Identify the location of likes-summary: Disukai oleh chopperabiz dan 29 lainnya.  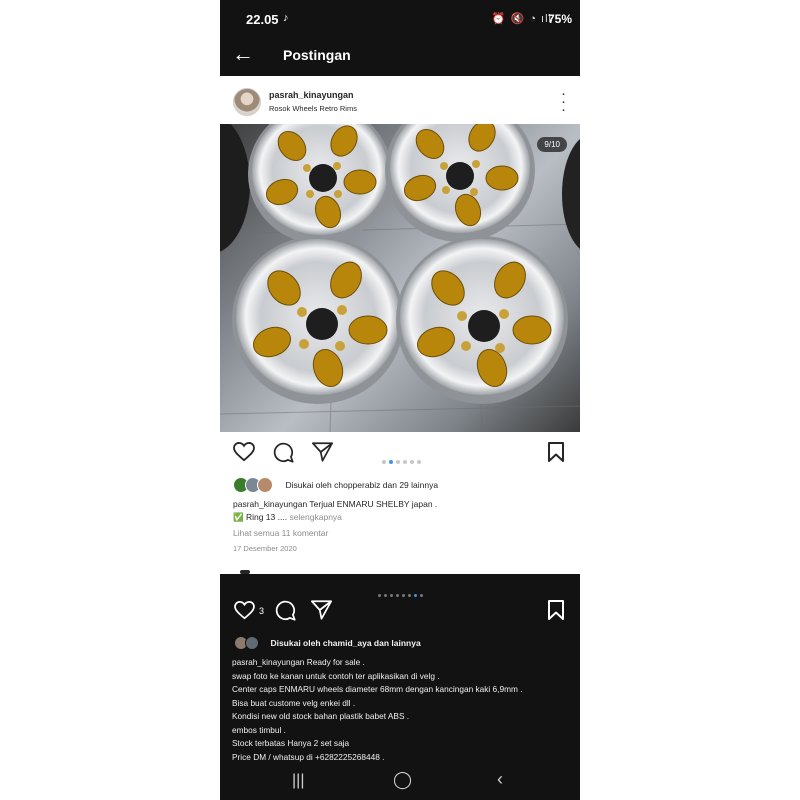
(335, 485).